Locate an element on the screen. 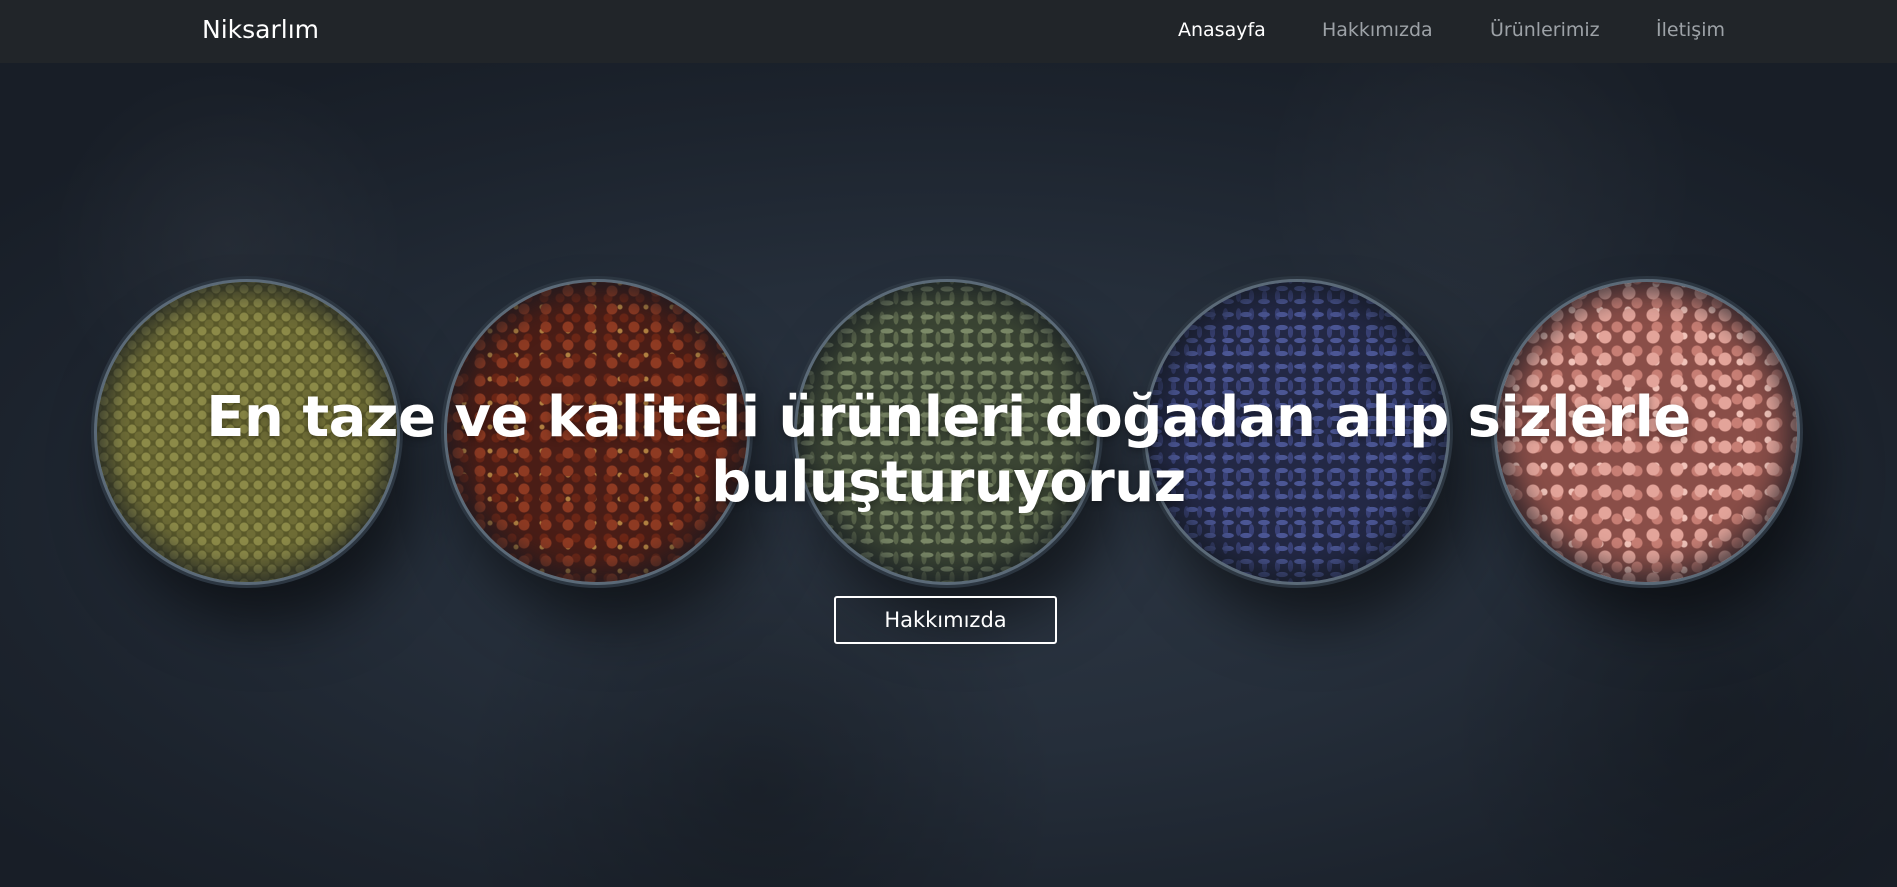  brand-logo-link: Niksarlım is located at coordinates (260, 29).